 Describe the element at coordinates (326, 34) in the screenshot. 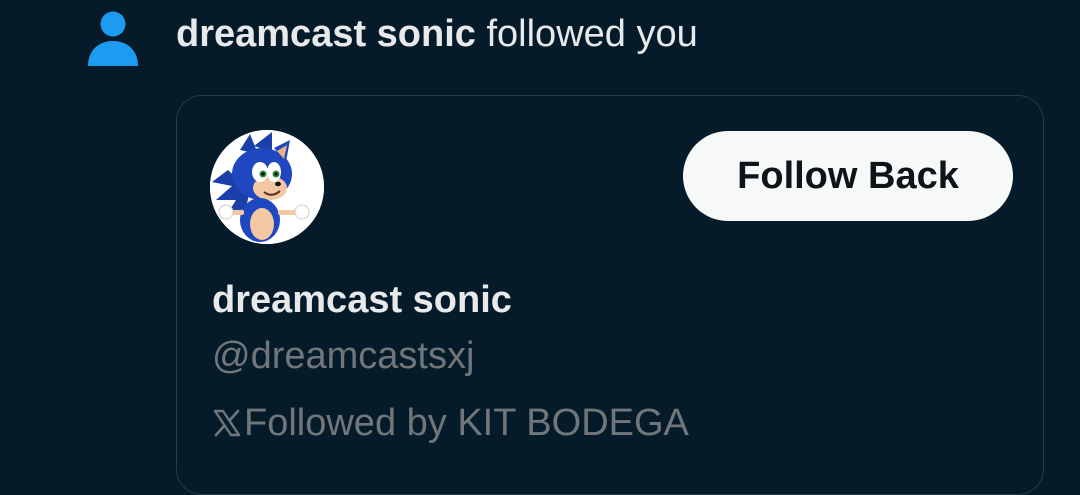

I see `actor-name: dreamcast sonic` at that location.